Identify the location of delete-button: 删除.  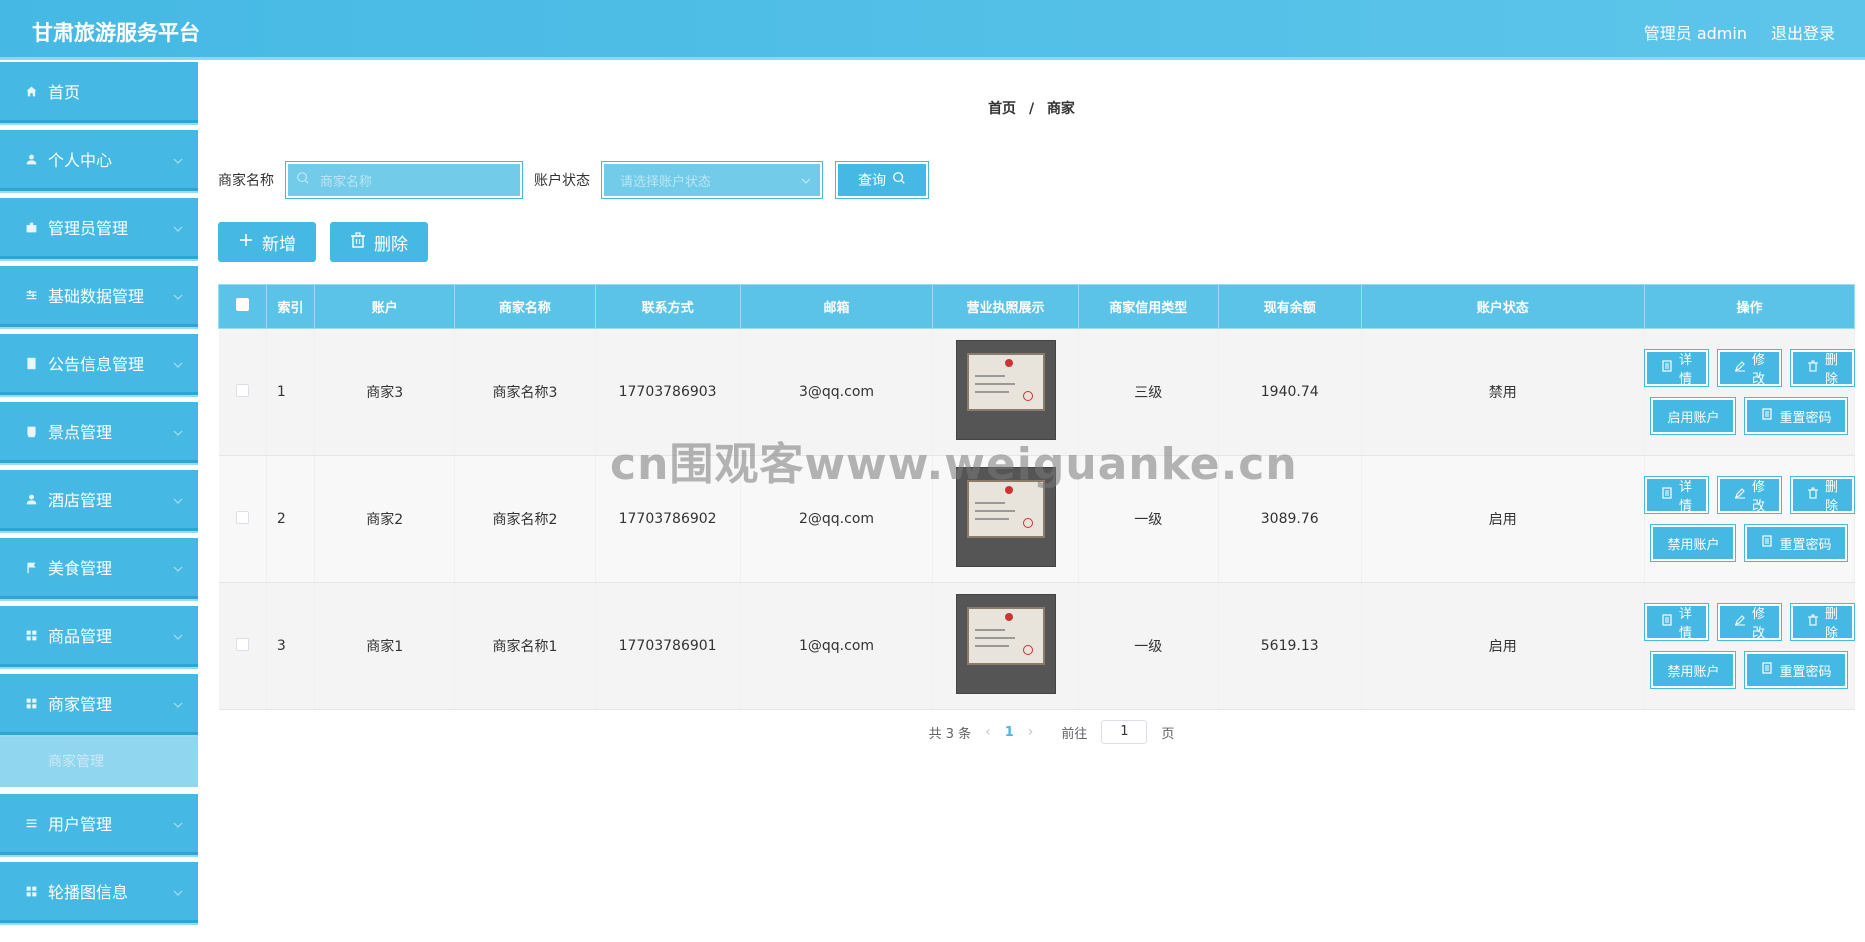
(379, 242).